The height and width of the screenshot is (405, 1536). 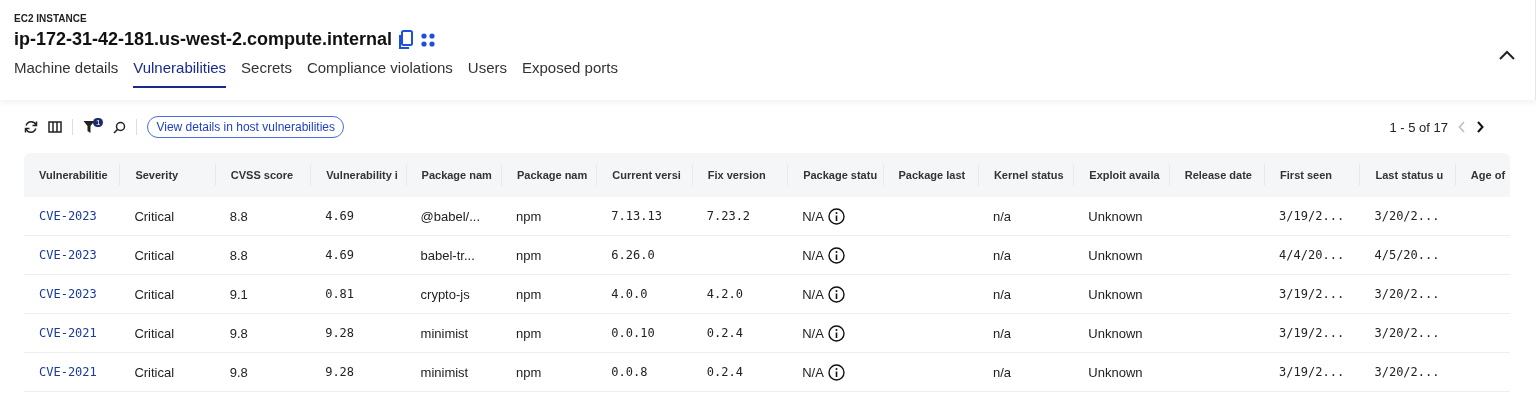 I want to click on column-header: Severity, so click(x=157, y=175).